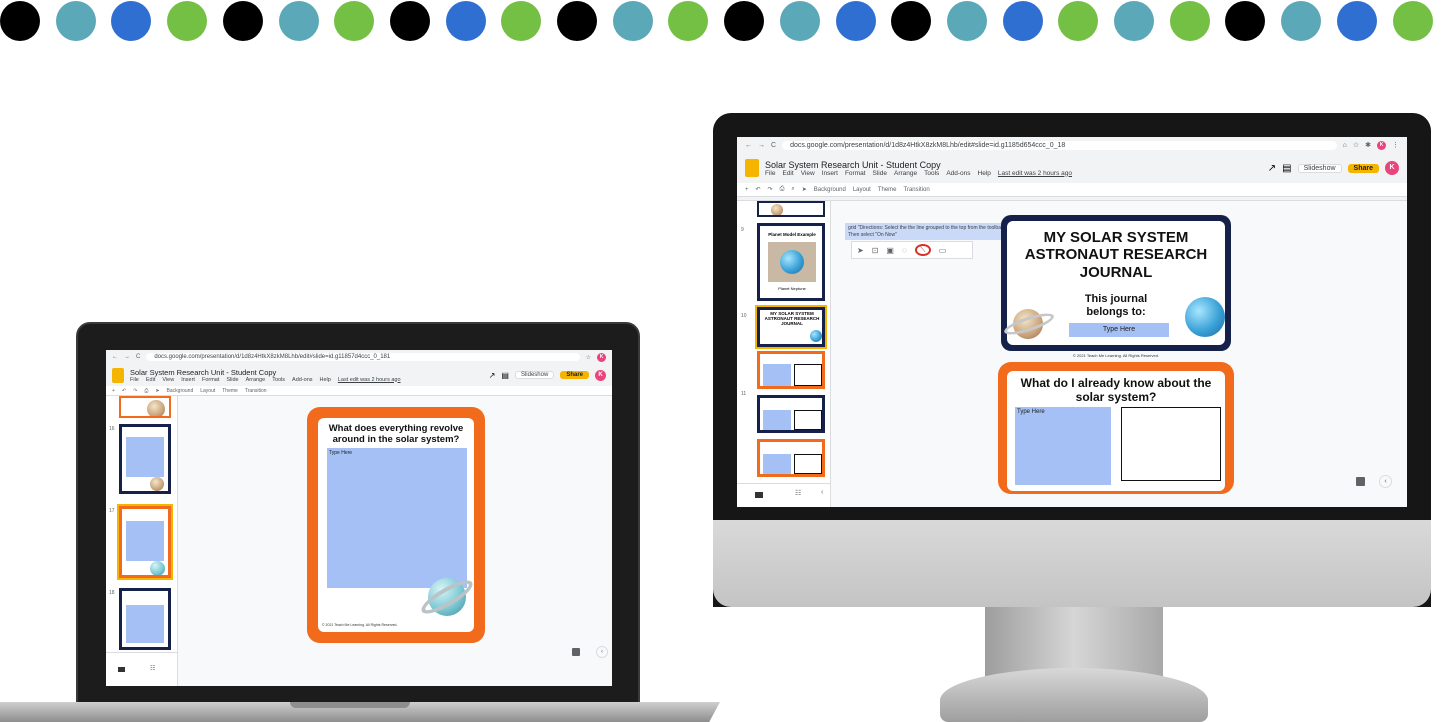 This screenshot has width=1449, height=722. What do you see at coordinates (943, 250) in the screenshot?
I see `comment-icon: ▭` at bounding box center [943, 250].